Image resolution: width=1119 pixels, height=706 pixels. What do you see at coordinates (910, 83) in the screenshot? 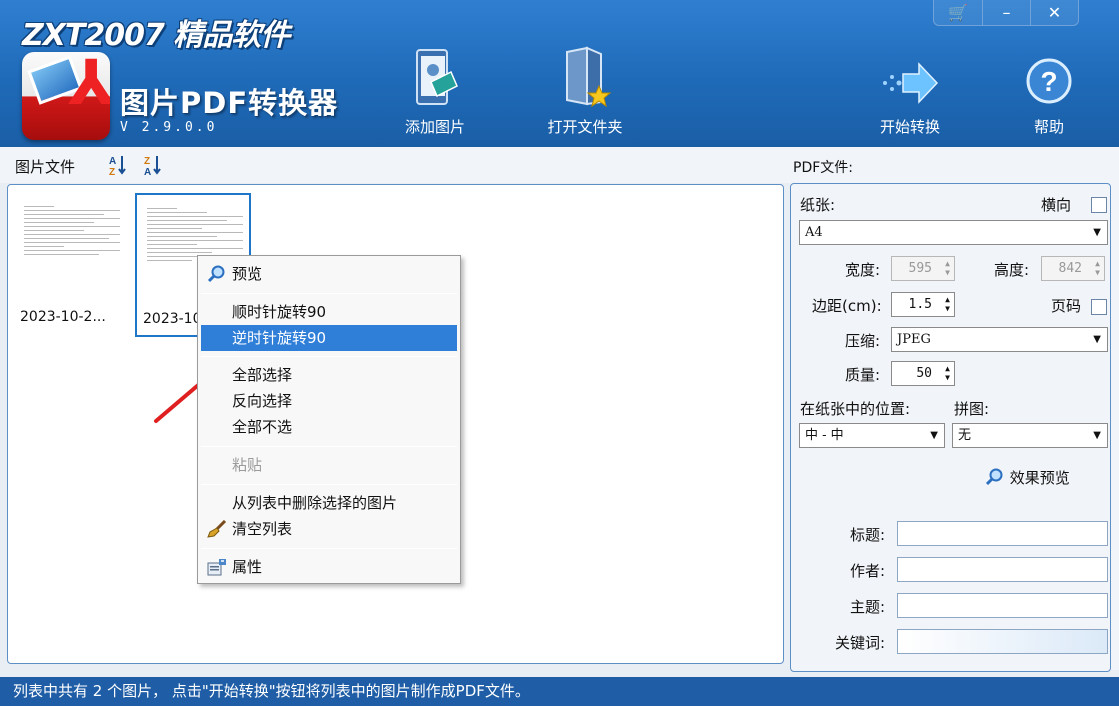
I see `arrow-right-icon` at bounding box center [910, 83].